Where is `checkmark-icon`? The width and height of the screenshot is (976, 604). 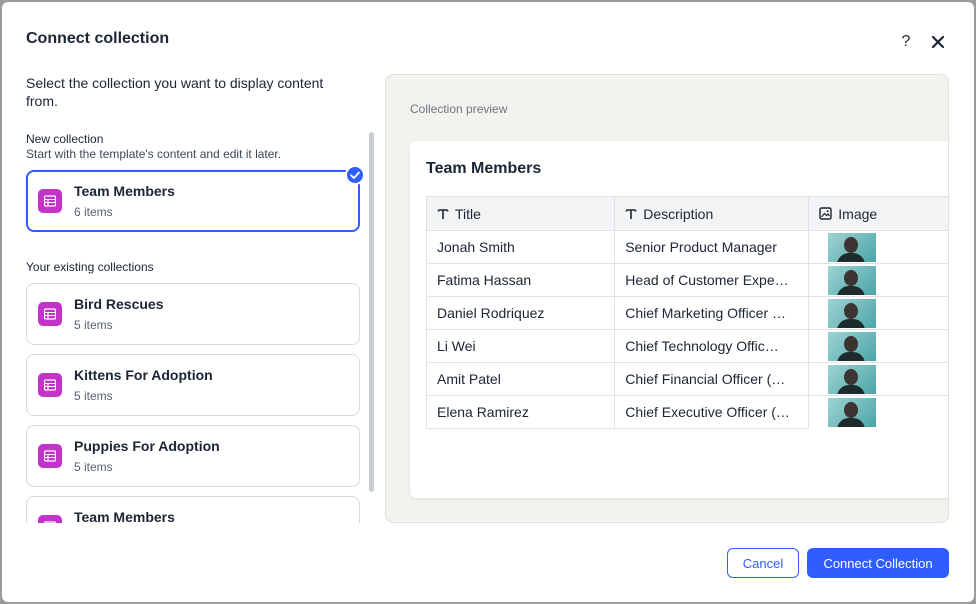
checkmark-icon is located at coordinates (355, 175).